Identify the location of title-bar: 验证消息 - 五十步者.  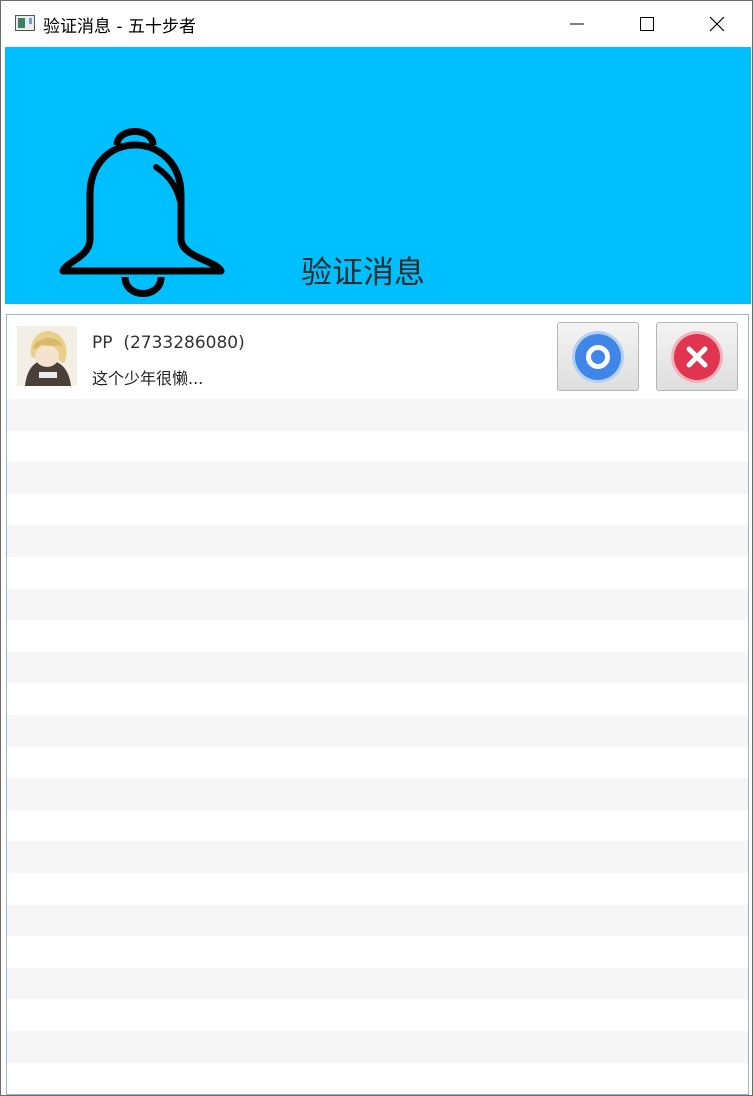
(376, 23).